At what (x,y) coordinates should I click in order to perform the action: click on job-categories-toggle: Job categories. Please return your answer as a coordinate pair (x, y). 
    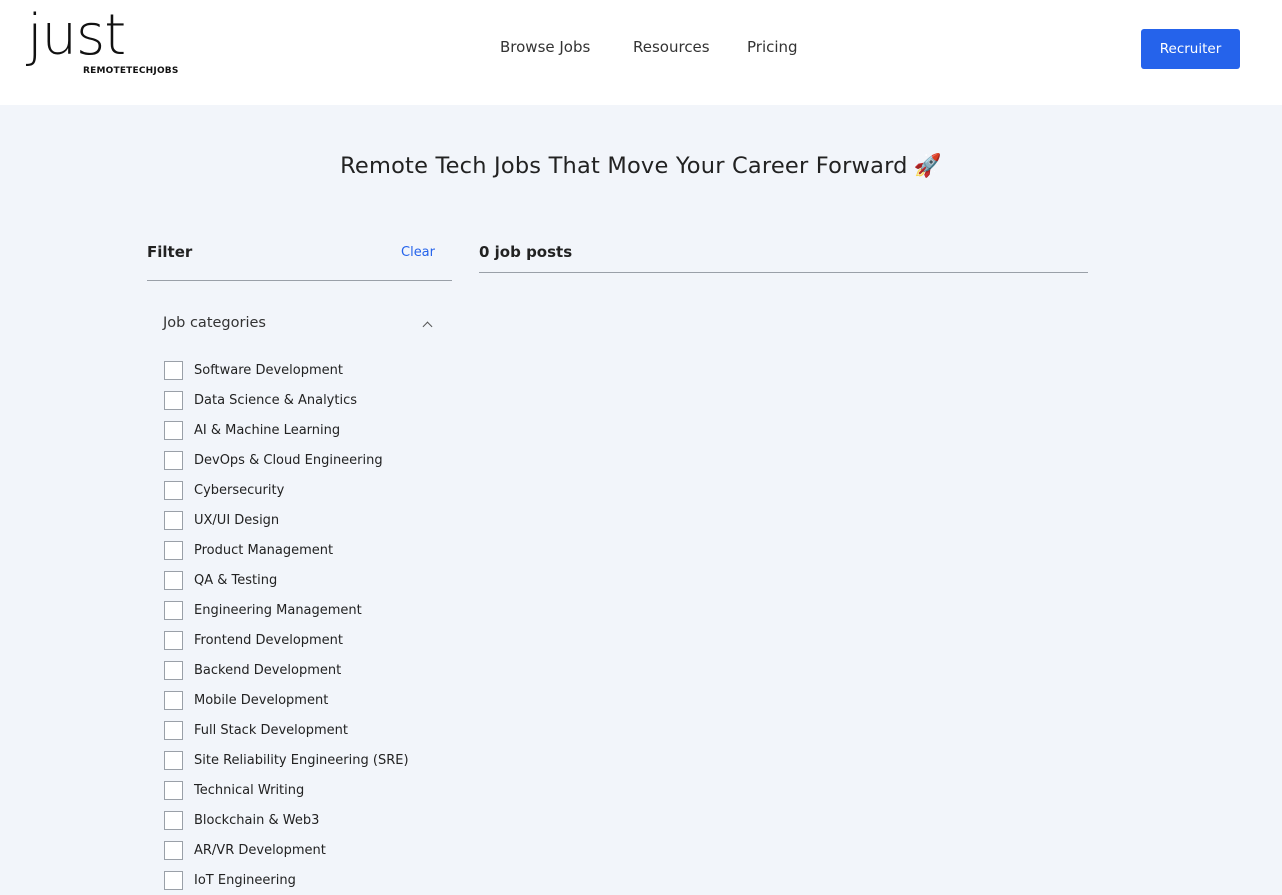
    Looking at the image, I should click on (299, 326).